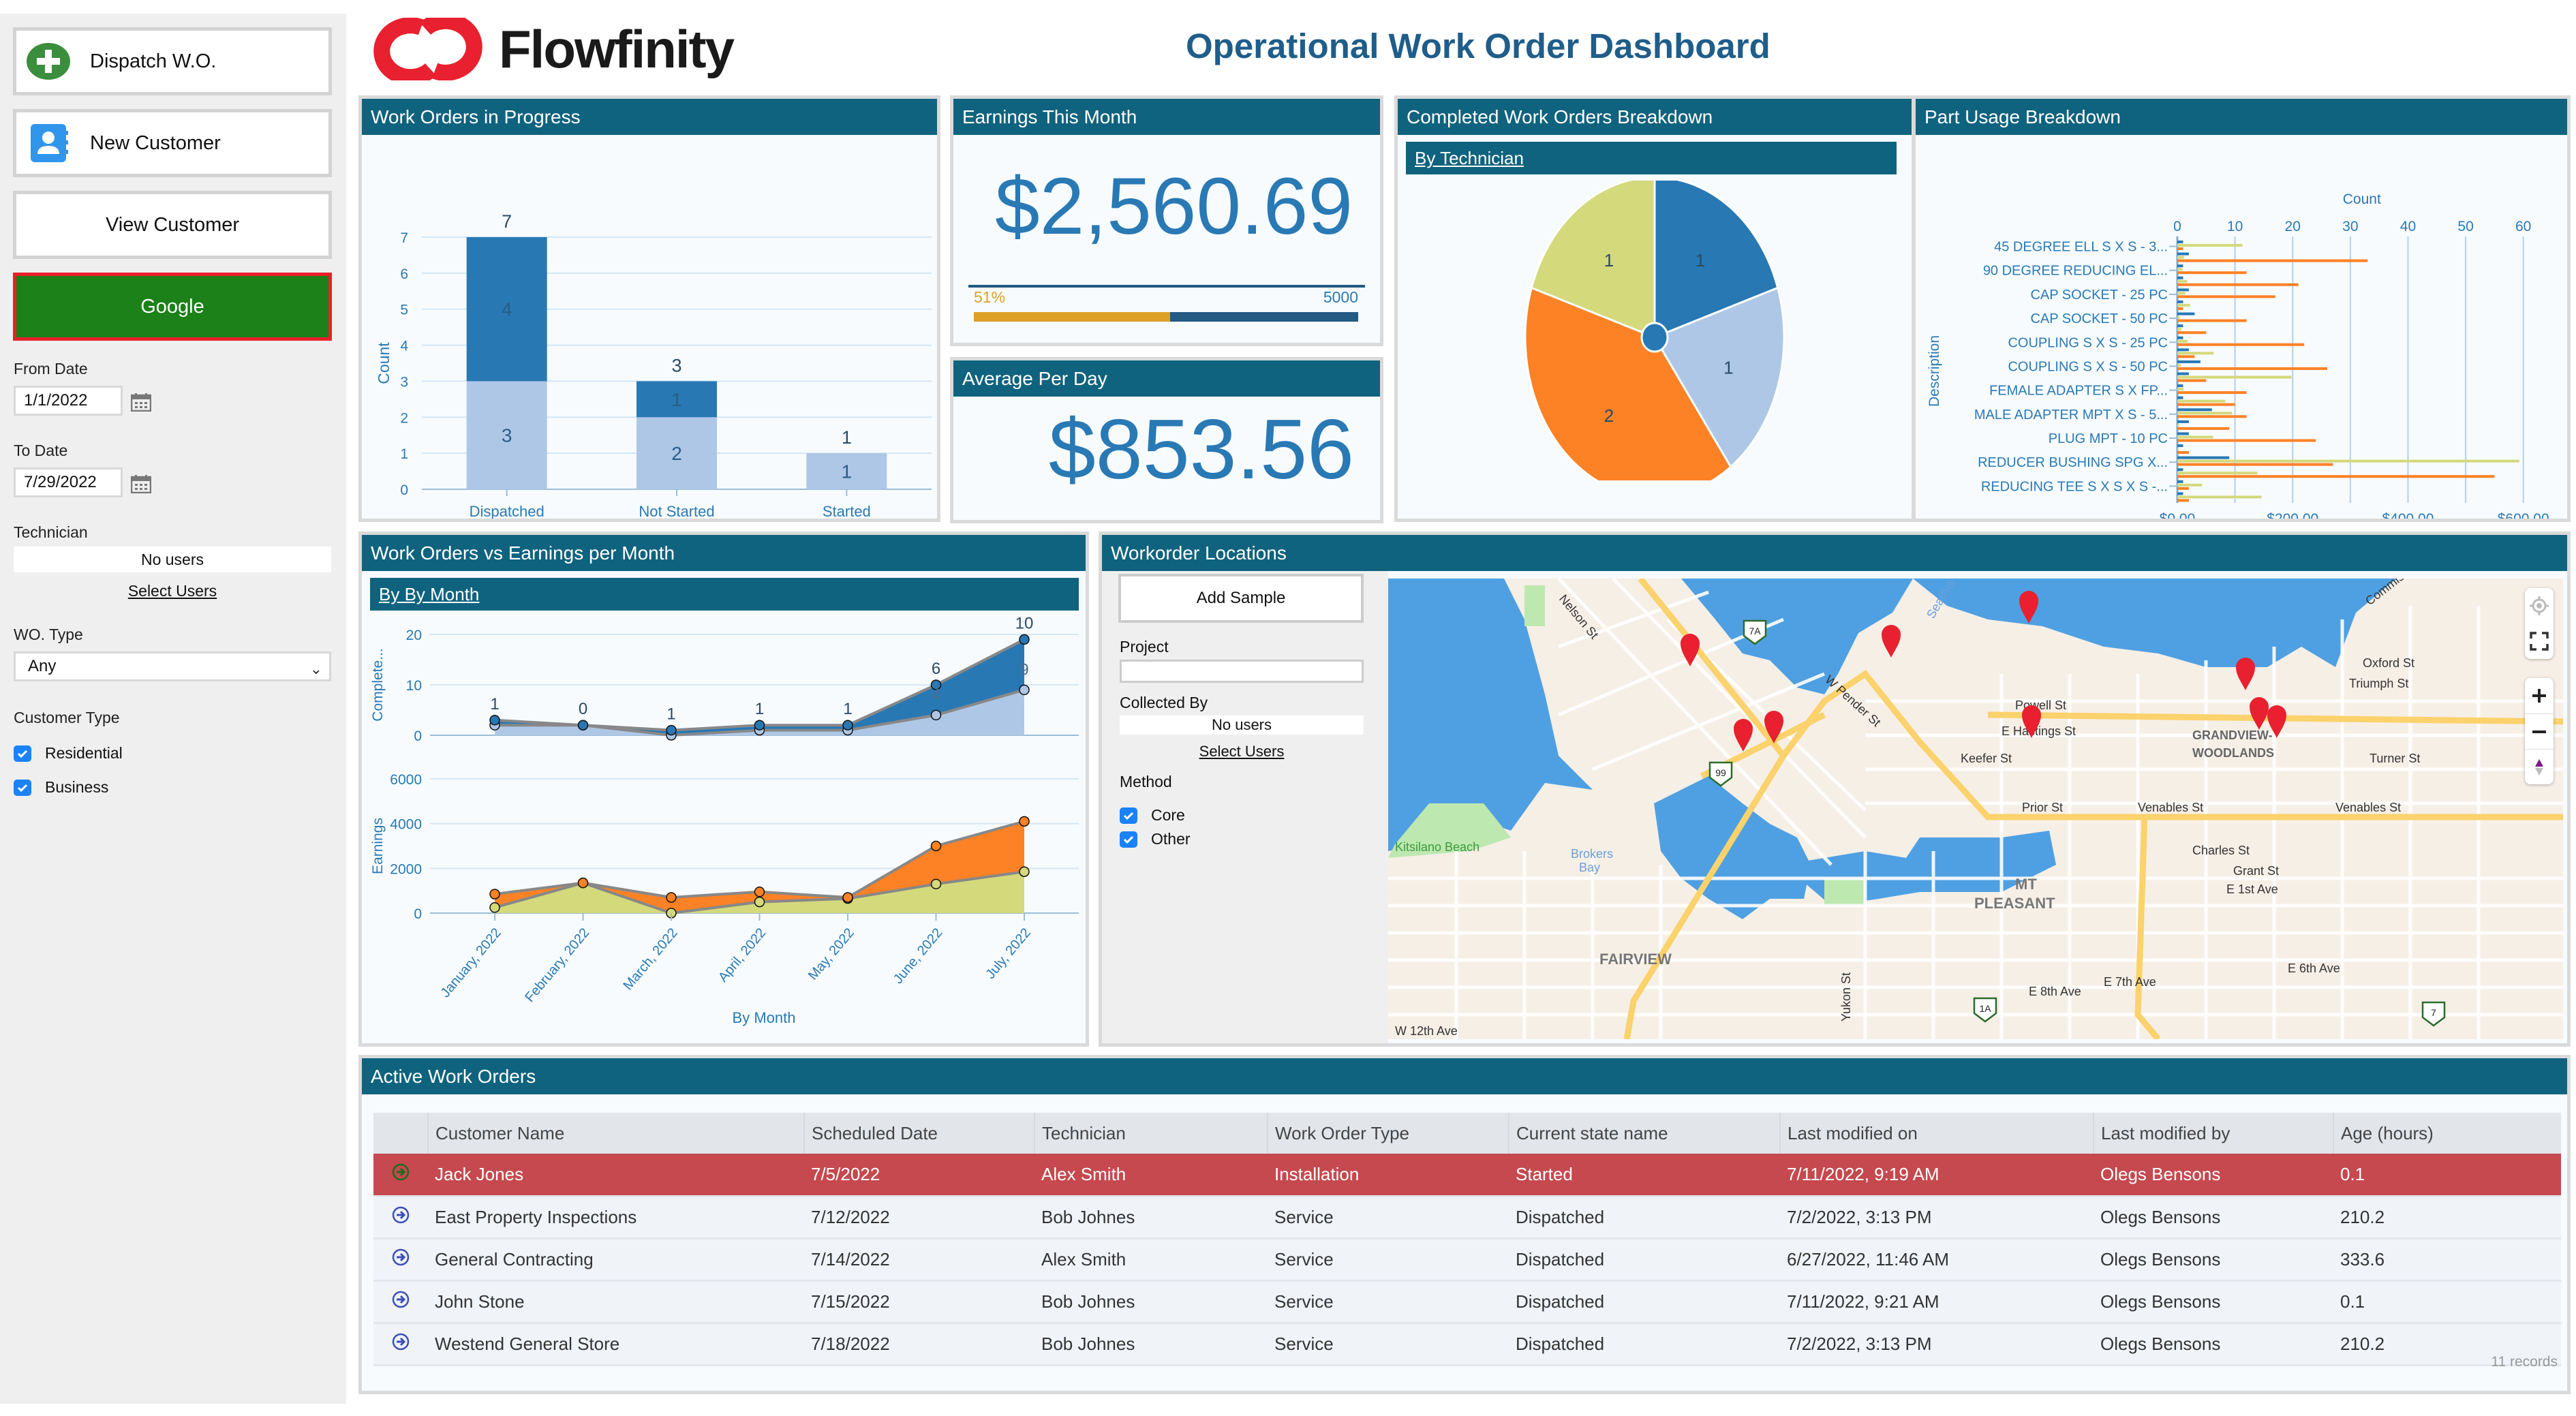  I want to click on y-tick-label: 0, so click(418, 914).